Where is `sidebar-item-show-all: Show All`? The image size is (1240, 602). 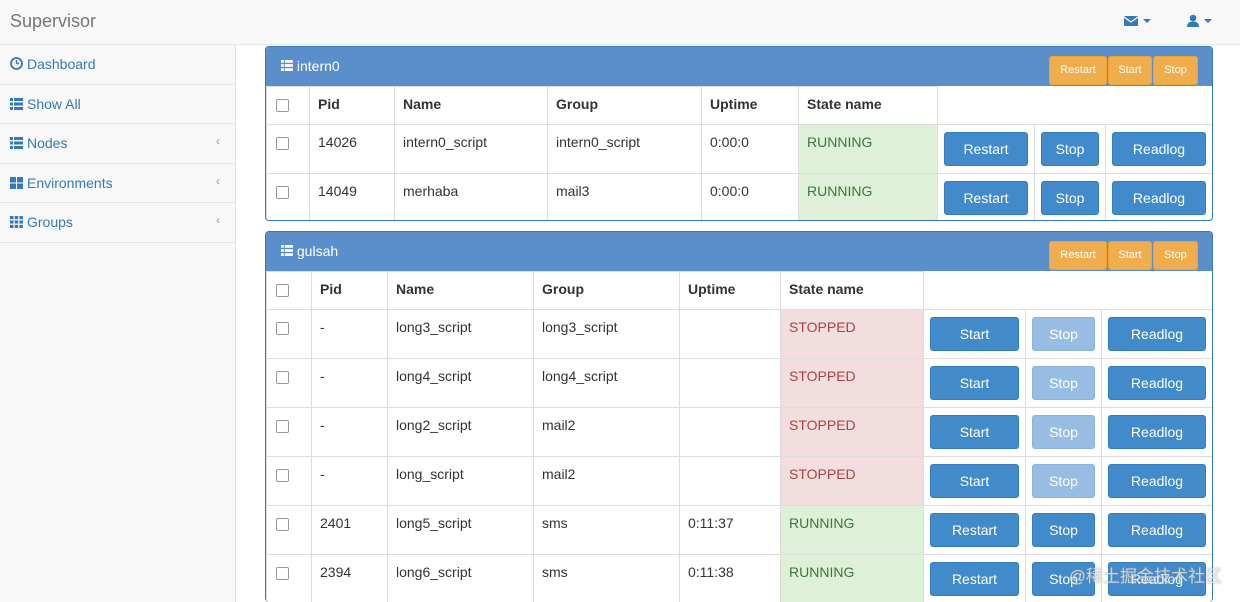 sidebar-item-show-all: Show All is located at coordinates (117, 104).